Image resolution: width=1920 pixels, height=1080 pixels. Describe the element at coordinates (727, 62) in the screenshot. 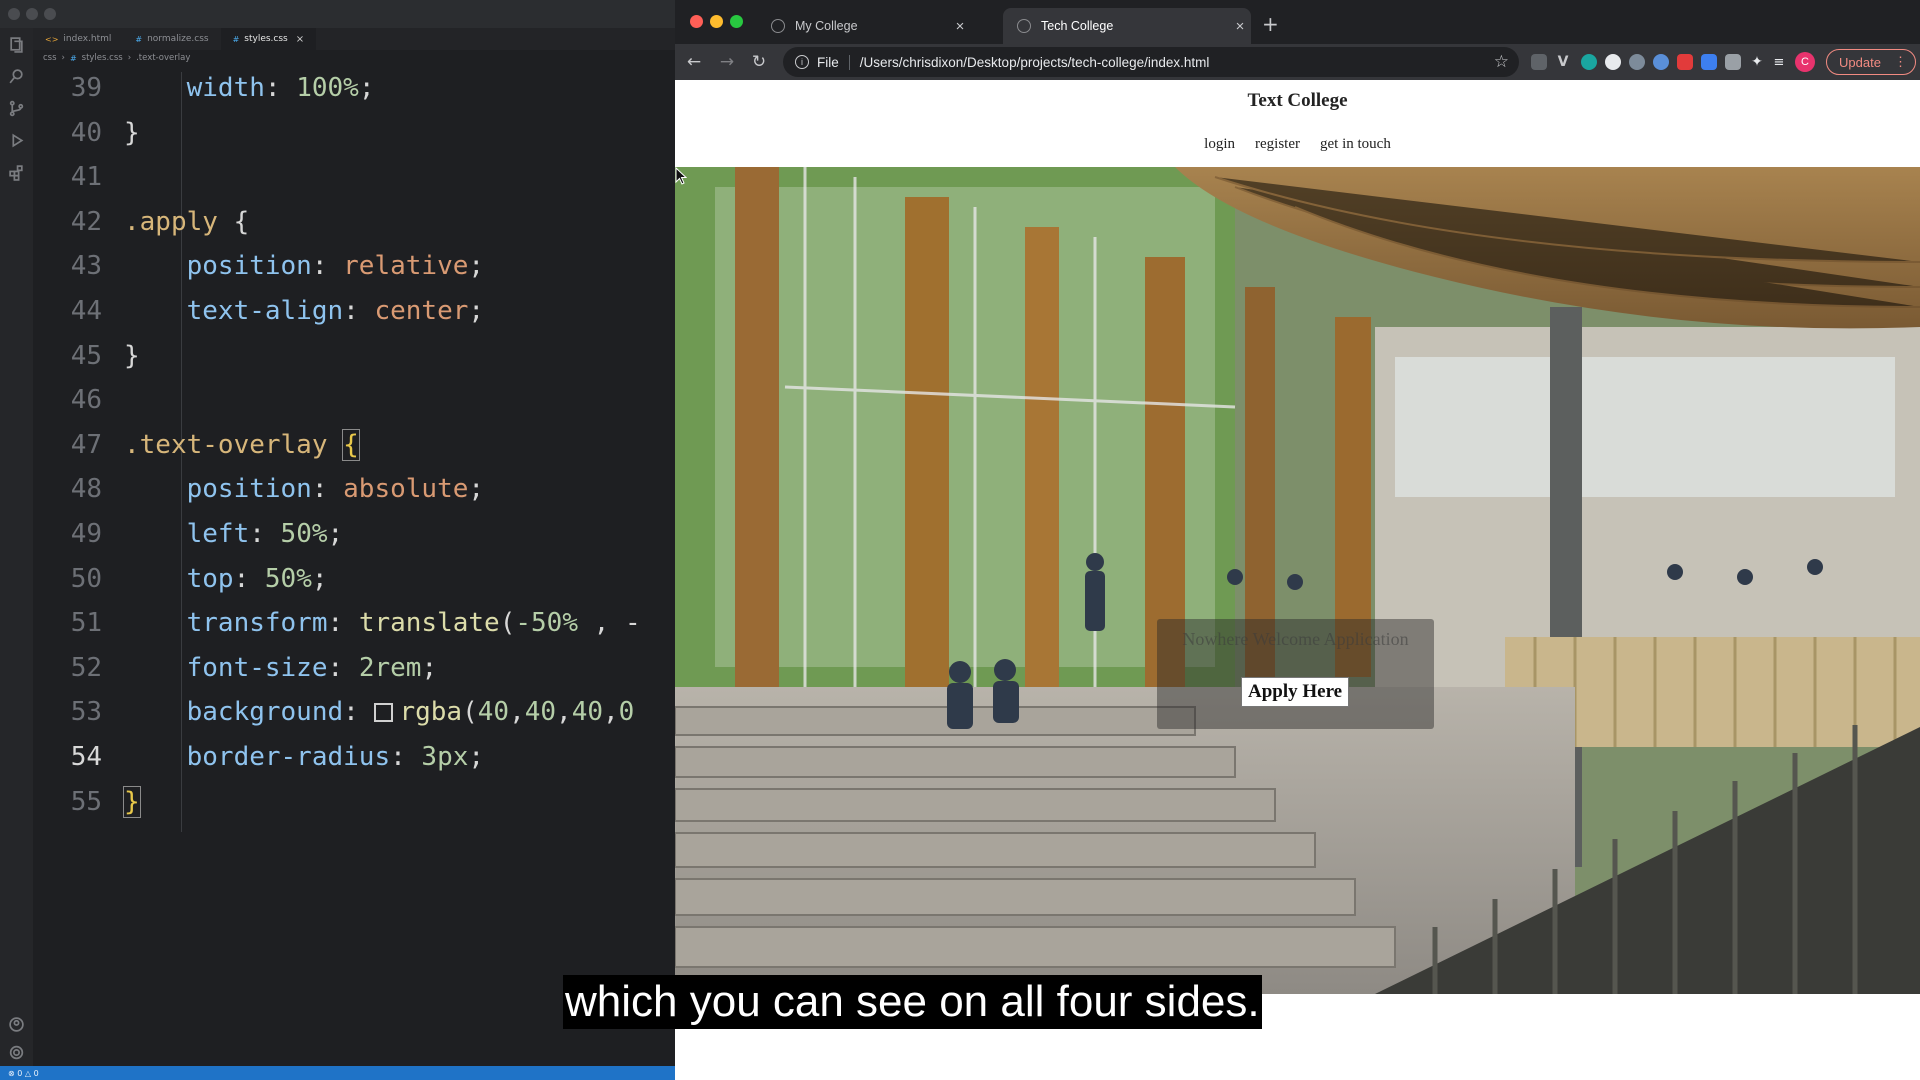

I see `forward-arrow-icon: →` at that location.